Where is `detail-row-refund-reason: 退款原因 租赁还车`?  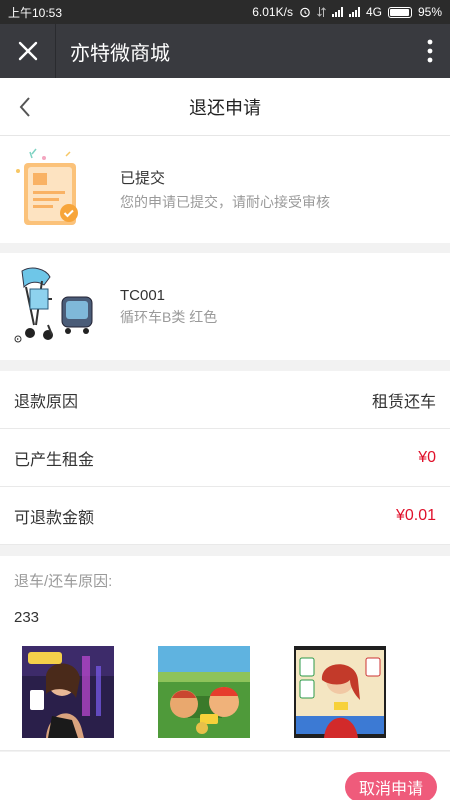
detail-row-refund-reason: 退款原因 租赁还车 is located at coordinates (225, 400).